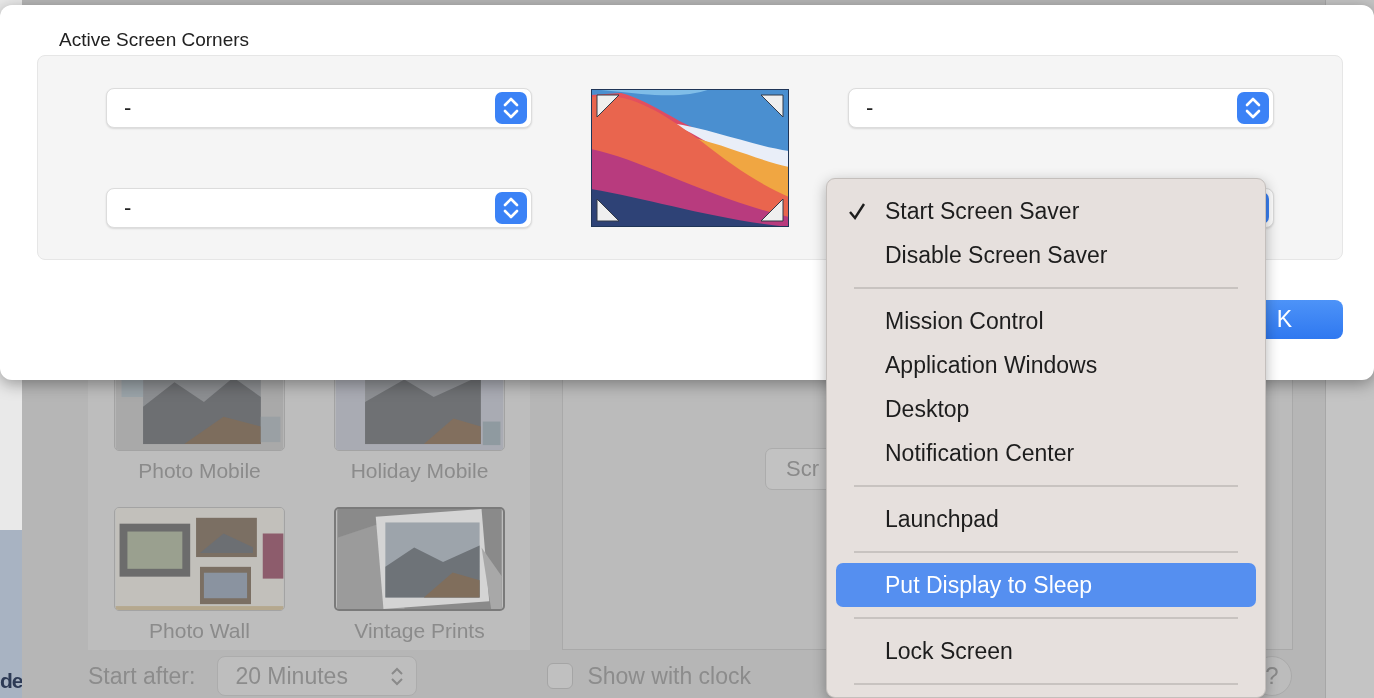  I want to click on menu-item: Launchpad, so click(1046, 519).